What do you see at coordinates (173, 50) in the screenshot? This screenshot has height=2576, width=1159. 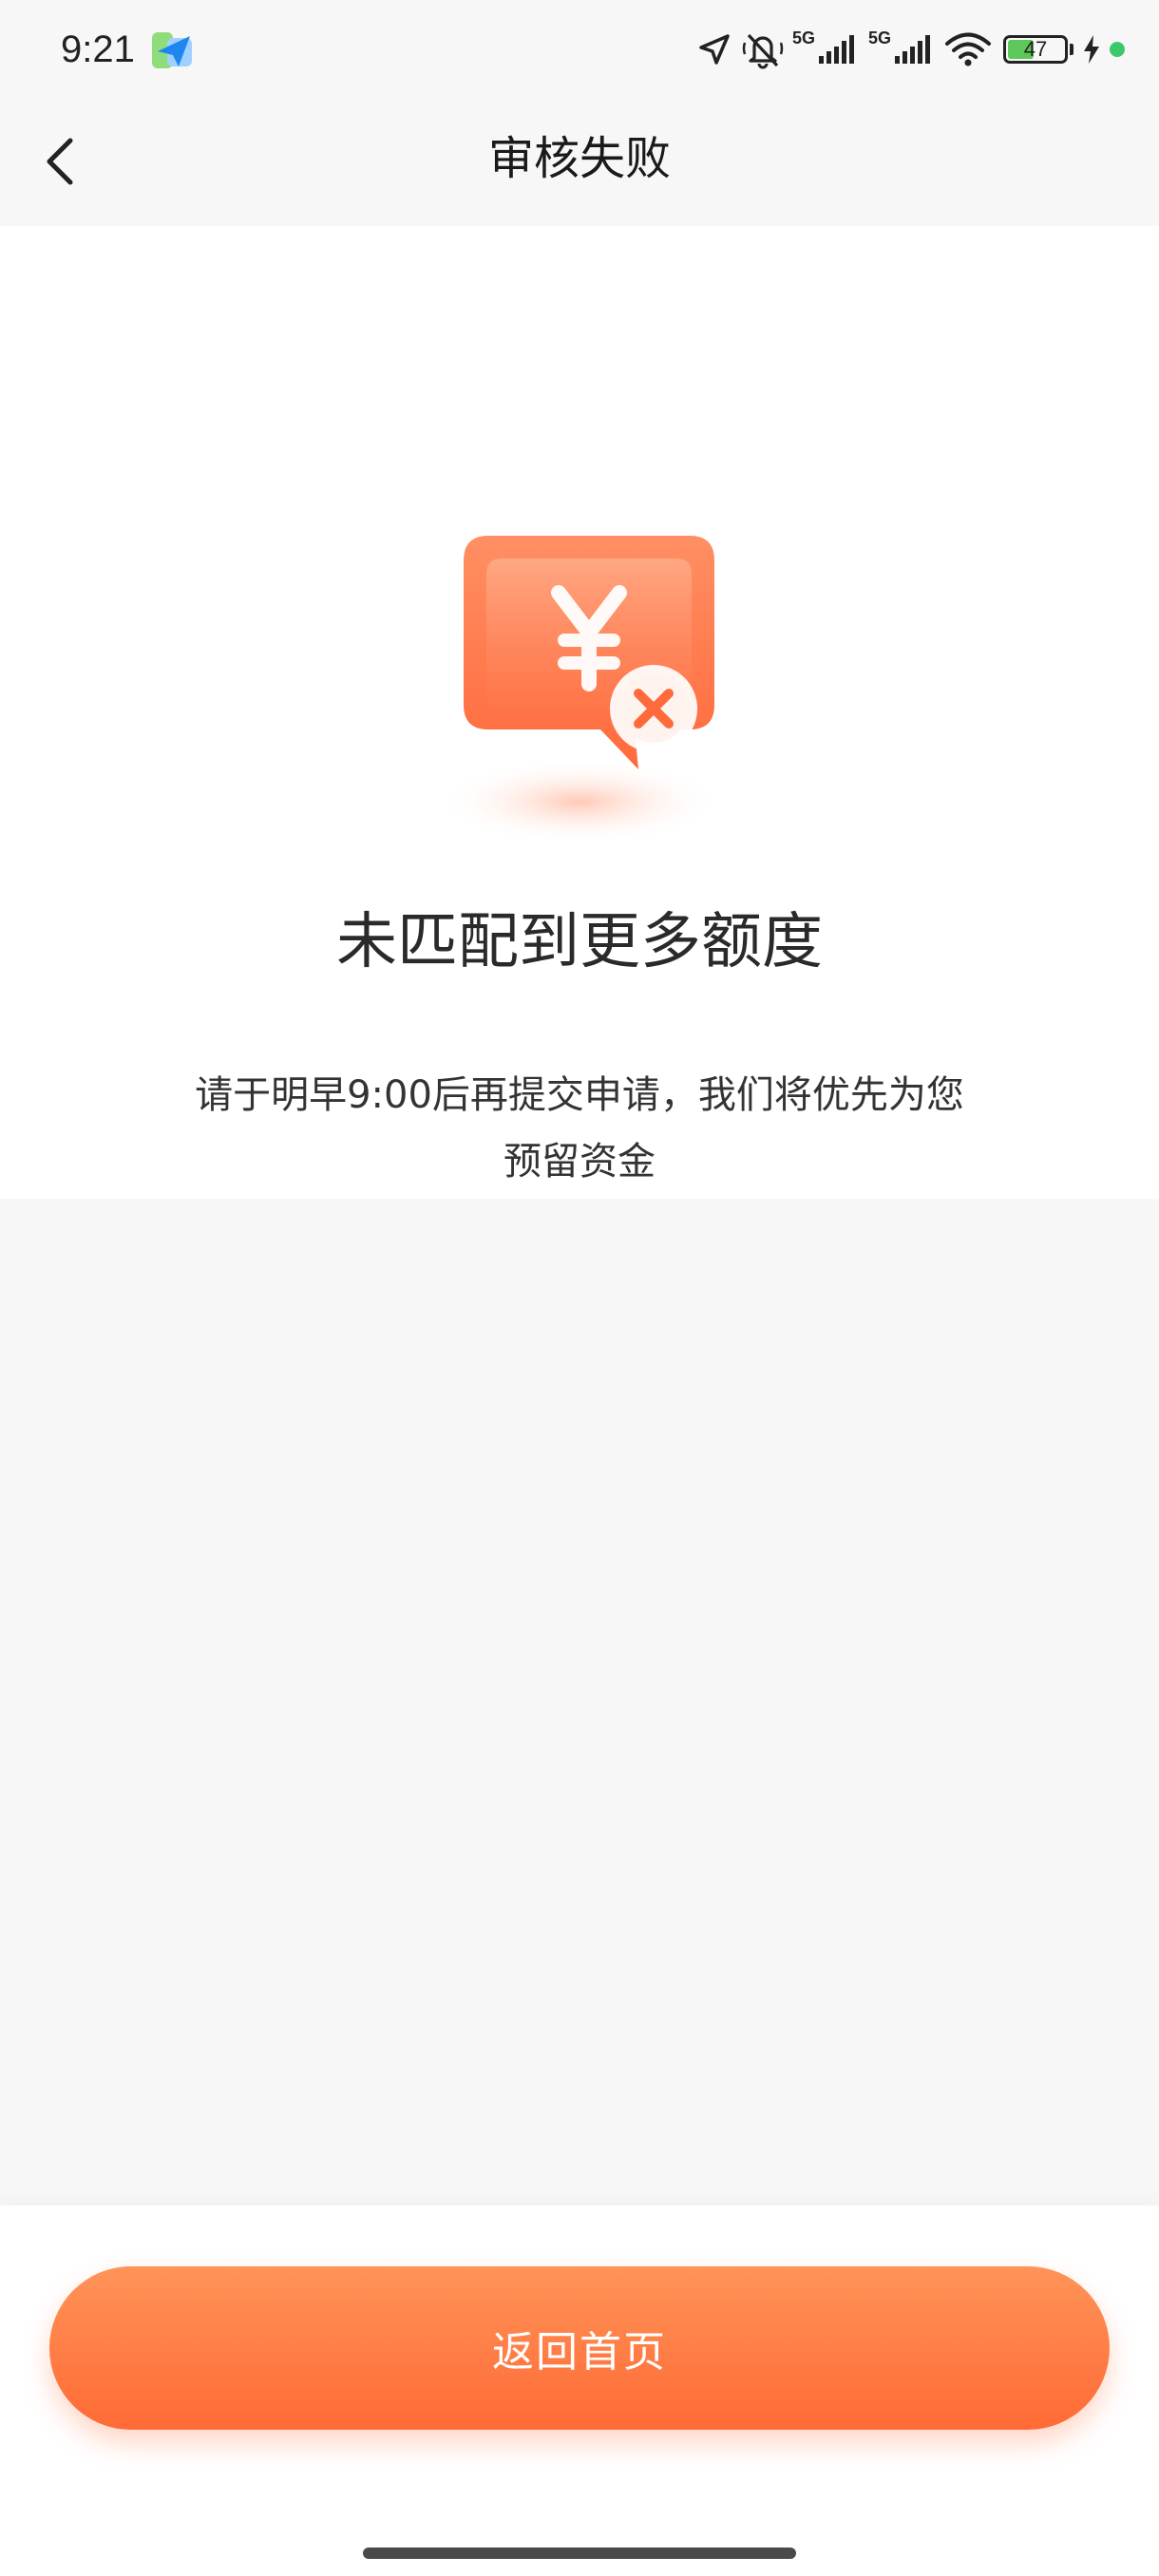 I see `app-notification-icon` at bounding box center [173, 50].